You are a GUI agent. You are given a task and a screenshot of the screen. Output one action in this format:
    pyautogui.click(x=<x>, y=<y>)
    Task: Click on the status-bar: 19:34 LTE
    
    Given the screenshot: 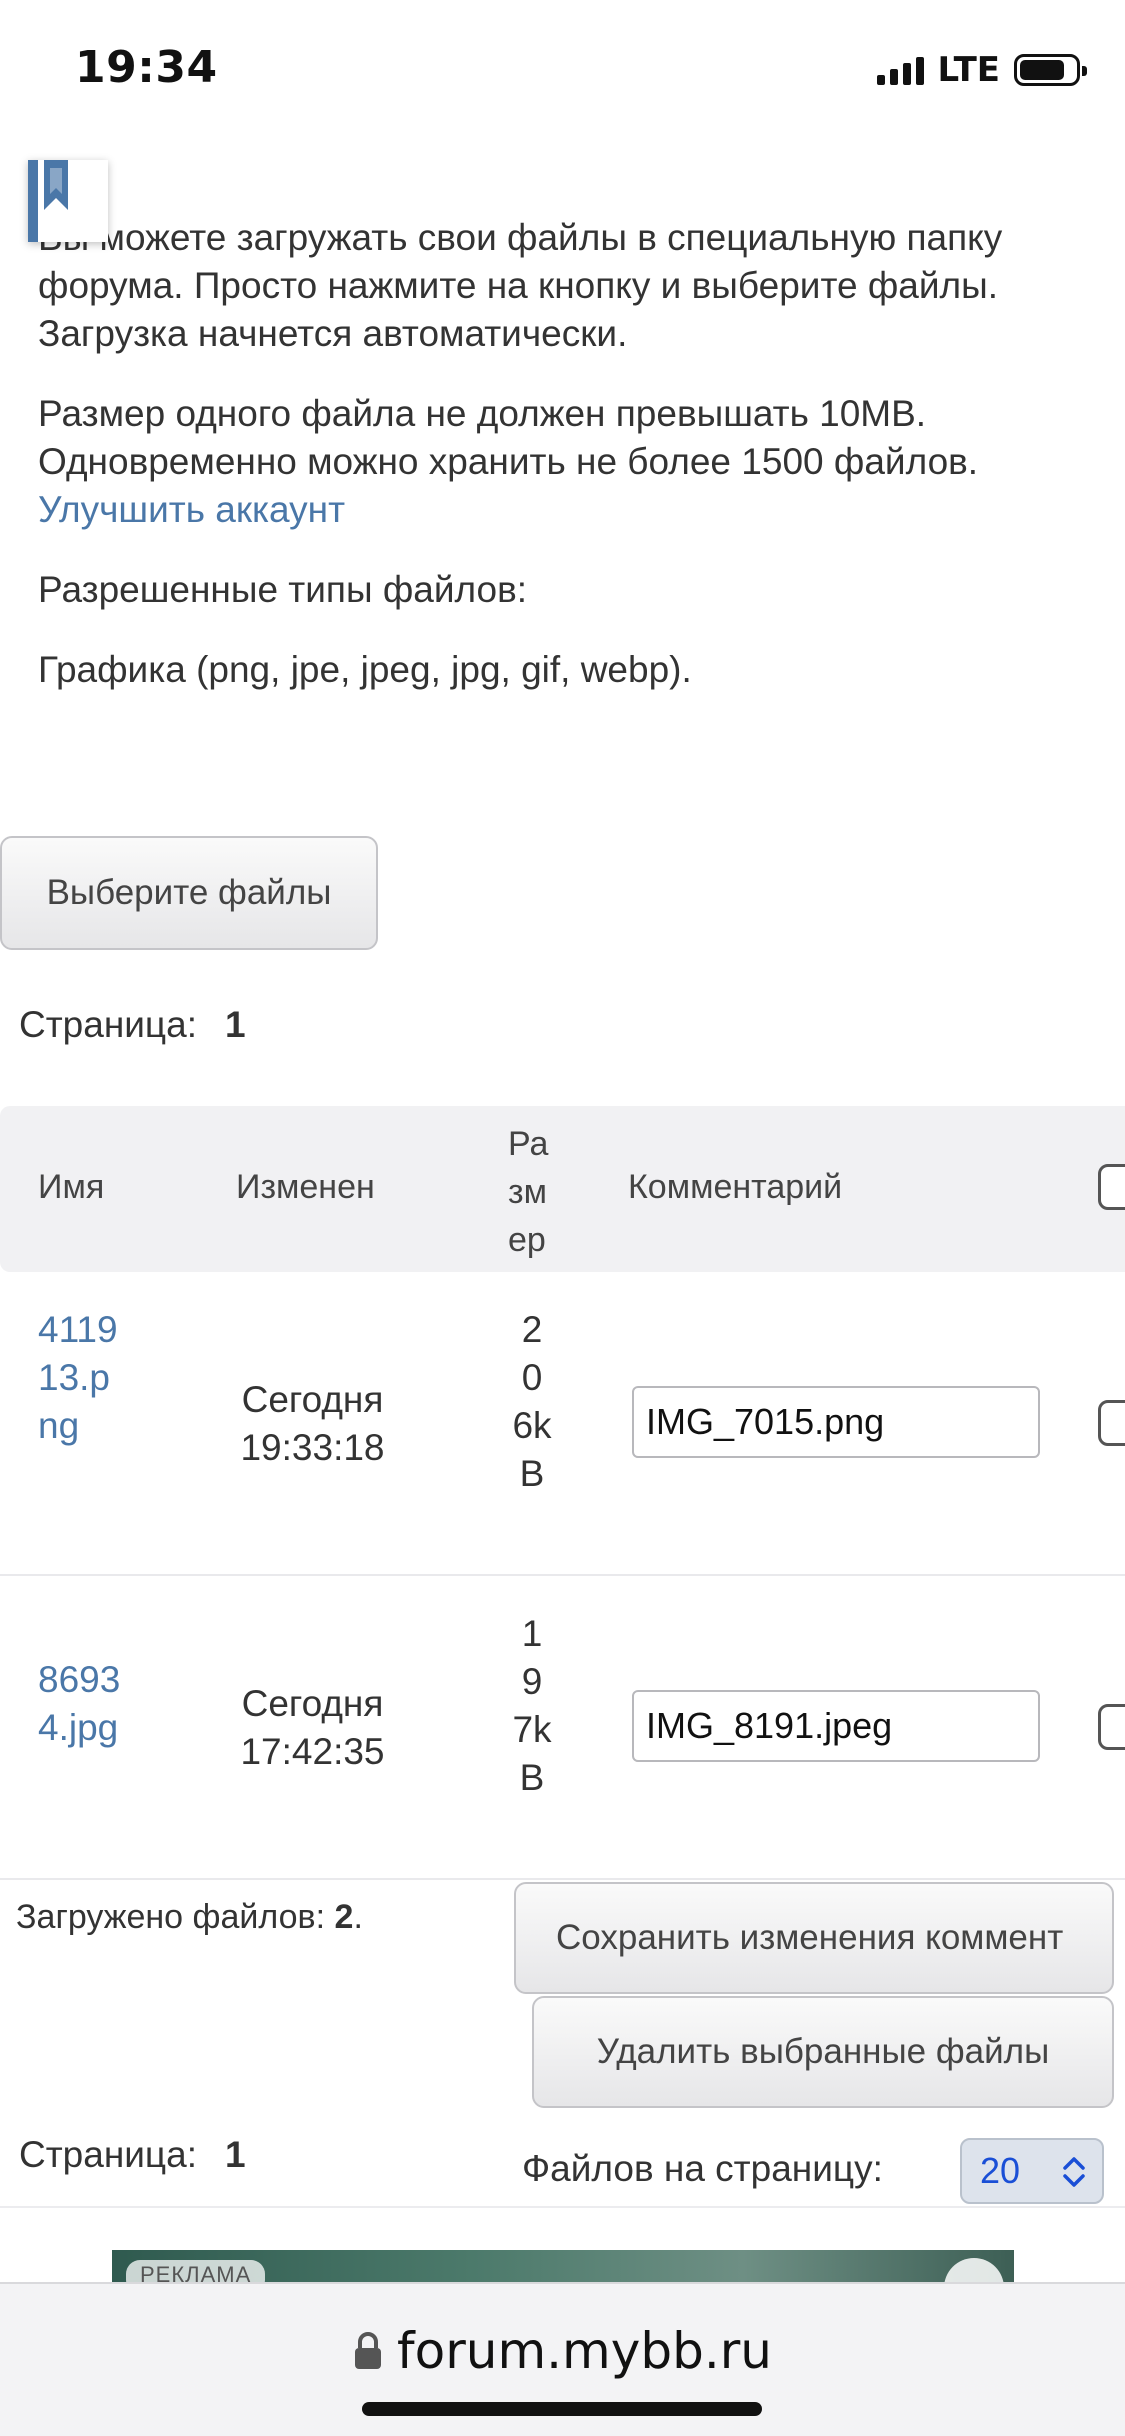 What is the action you would take?
    pyautogui.click(x=562, y=62)
    